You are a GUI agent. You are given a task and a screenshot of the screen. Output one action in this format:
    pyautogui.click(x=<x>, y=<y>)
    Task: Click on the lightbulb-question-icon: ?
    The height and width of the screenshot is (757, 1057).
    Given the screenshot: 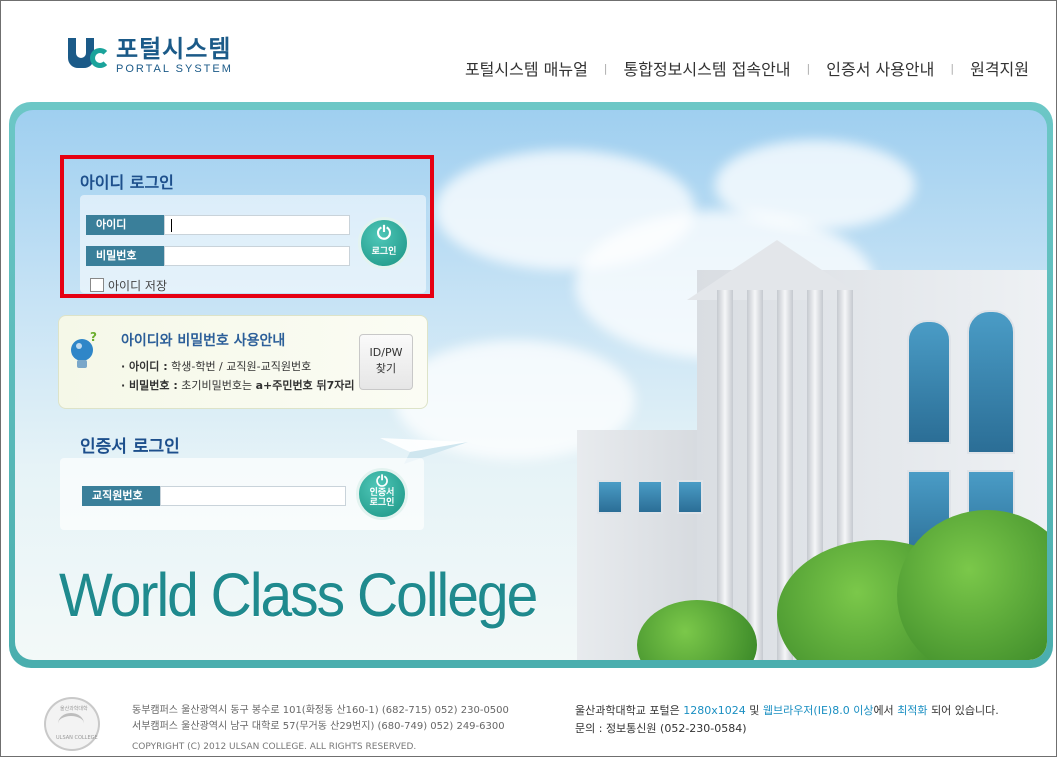 What is the action you would take?
    pyautogui.click(x=84, y=350)
    